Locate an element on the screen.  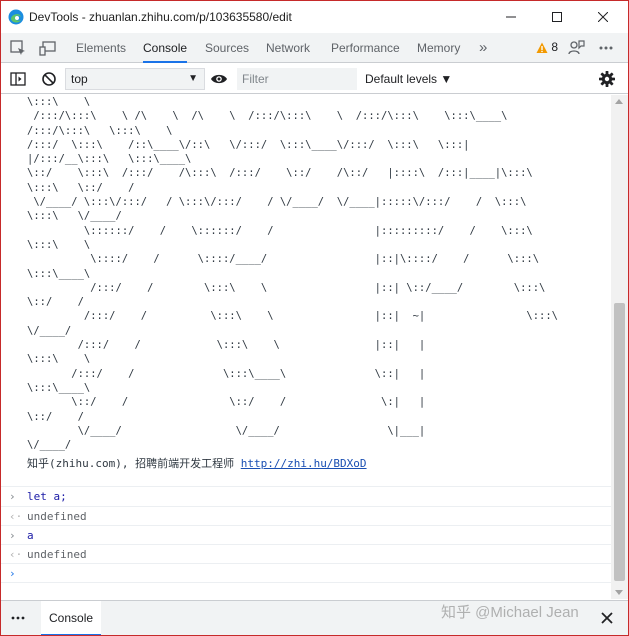
ascii-art-line: \/____/ \/____/ \|___| is located at coordinates (226, 430).